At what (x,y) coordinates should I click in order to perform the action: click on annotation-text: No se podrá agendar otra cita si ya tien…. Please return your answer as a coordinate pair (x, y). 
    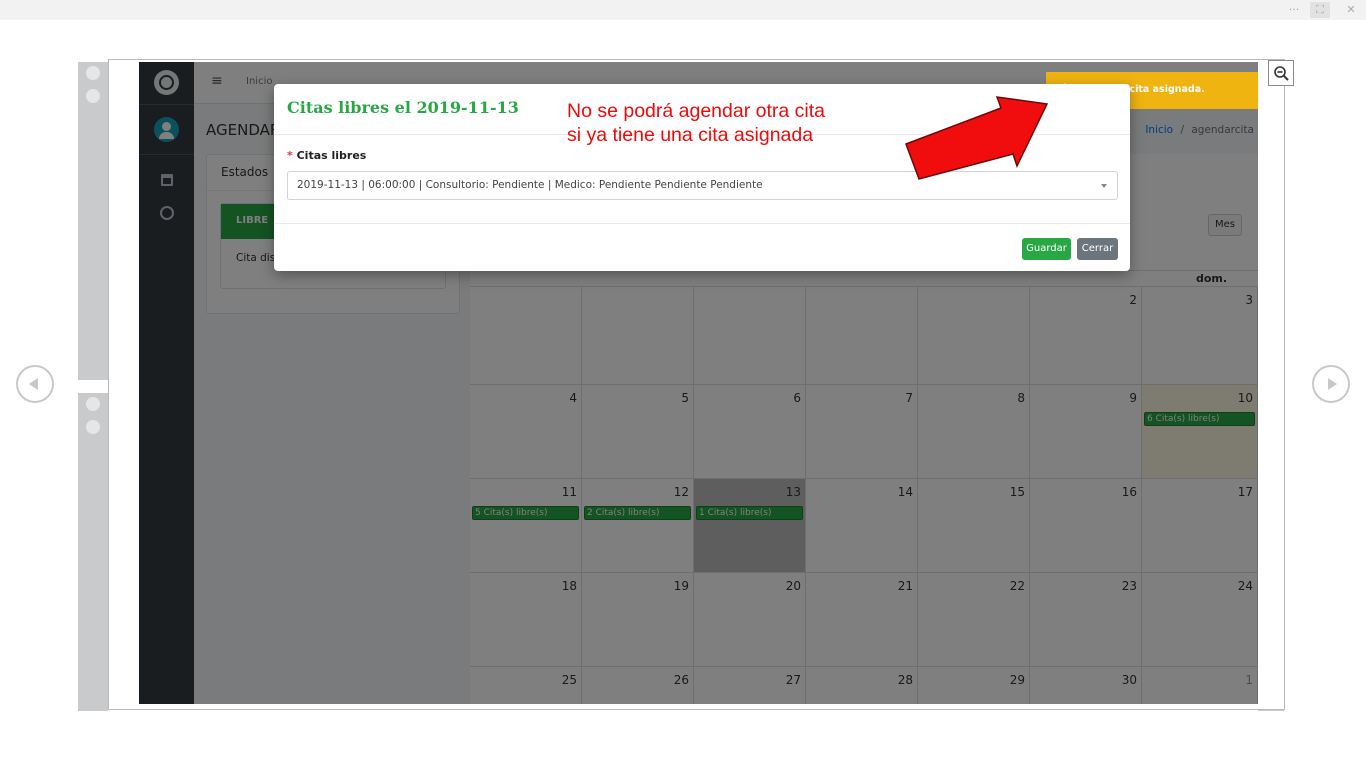
    Looking at the image, I should click on (696, 123).